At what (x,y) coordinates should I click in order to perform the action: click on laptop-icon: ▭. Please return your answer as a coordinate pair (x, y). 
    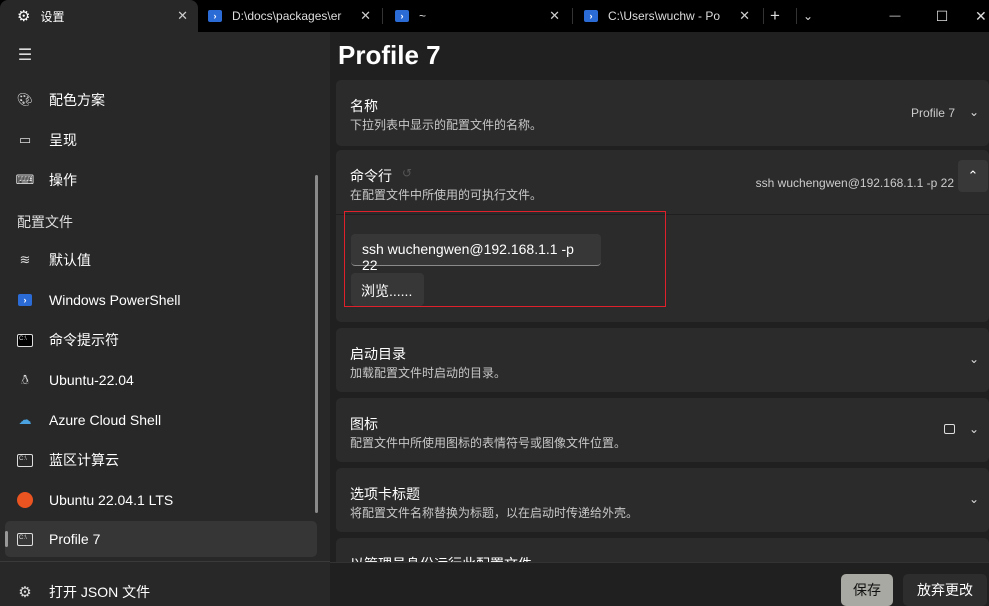
    Looking at the image, I should click on (25, 139).